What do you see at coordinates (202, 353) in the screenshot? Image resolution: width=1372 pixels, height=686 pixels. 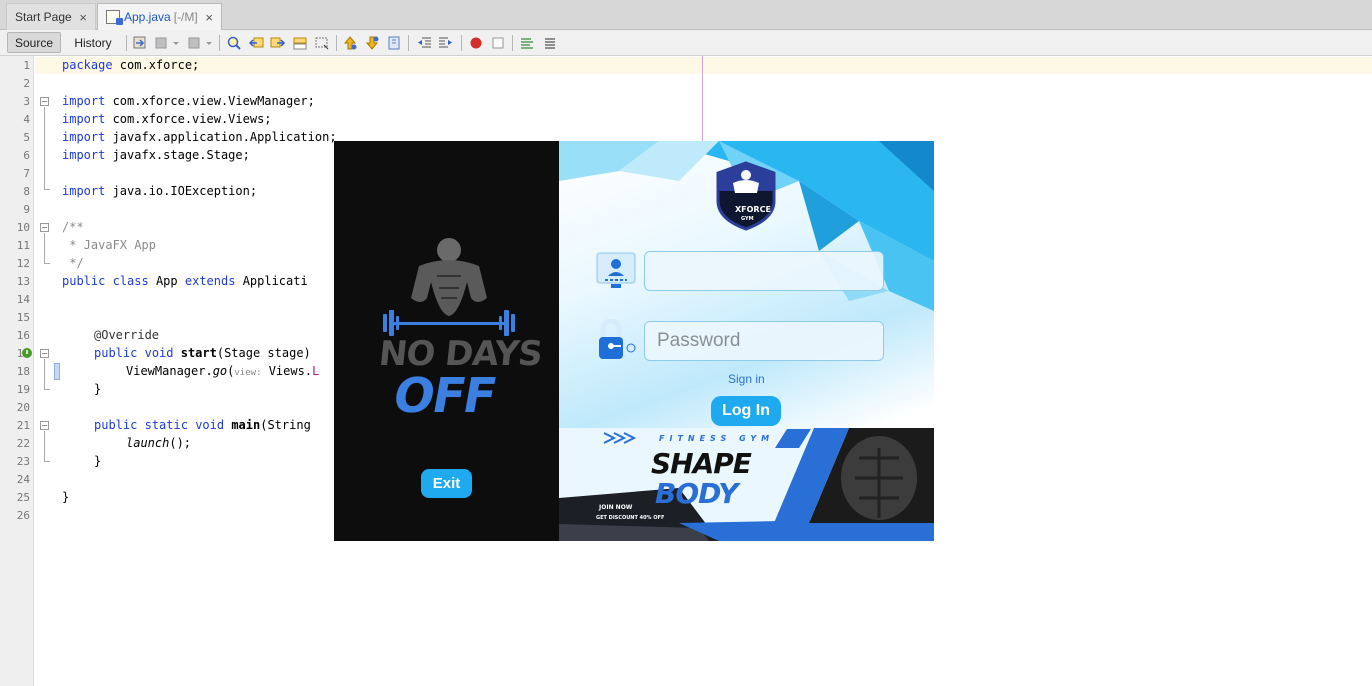 I see `code-line: public void start(Stage stage)` at bounding box center [202, 353].